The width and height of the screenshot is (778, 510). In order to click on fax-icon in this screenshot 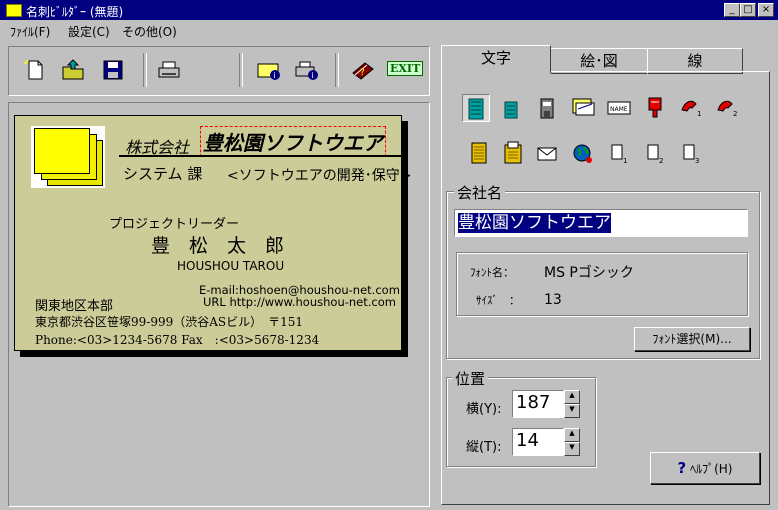, I will do `click(479, 153)`.